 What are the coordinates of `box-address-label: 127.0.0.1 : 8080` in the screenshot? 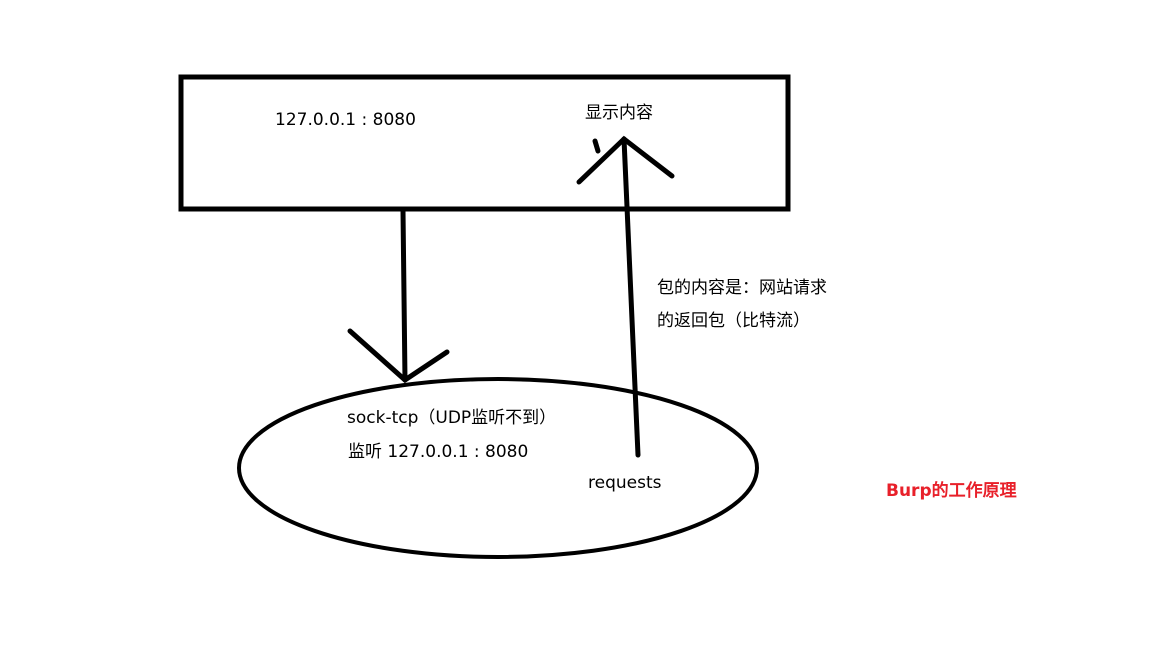 It's located at (345, 120).